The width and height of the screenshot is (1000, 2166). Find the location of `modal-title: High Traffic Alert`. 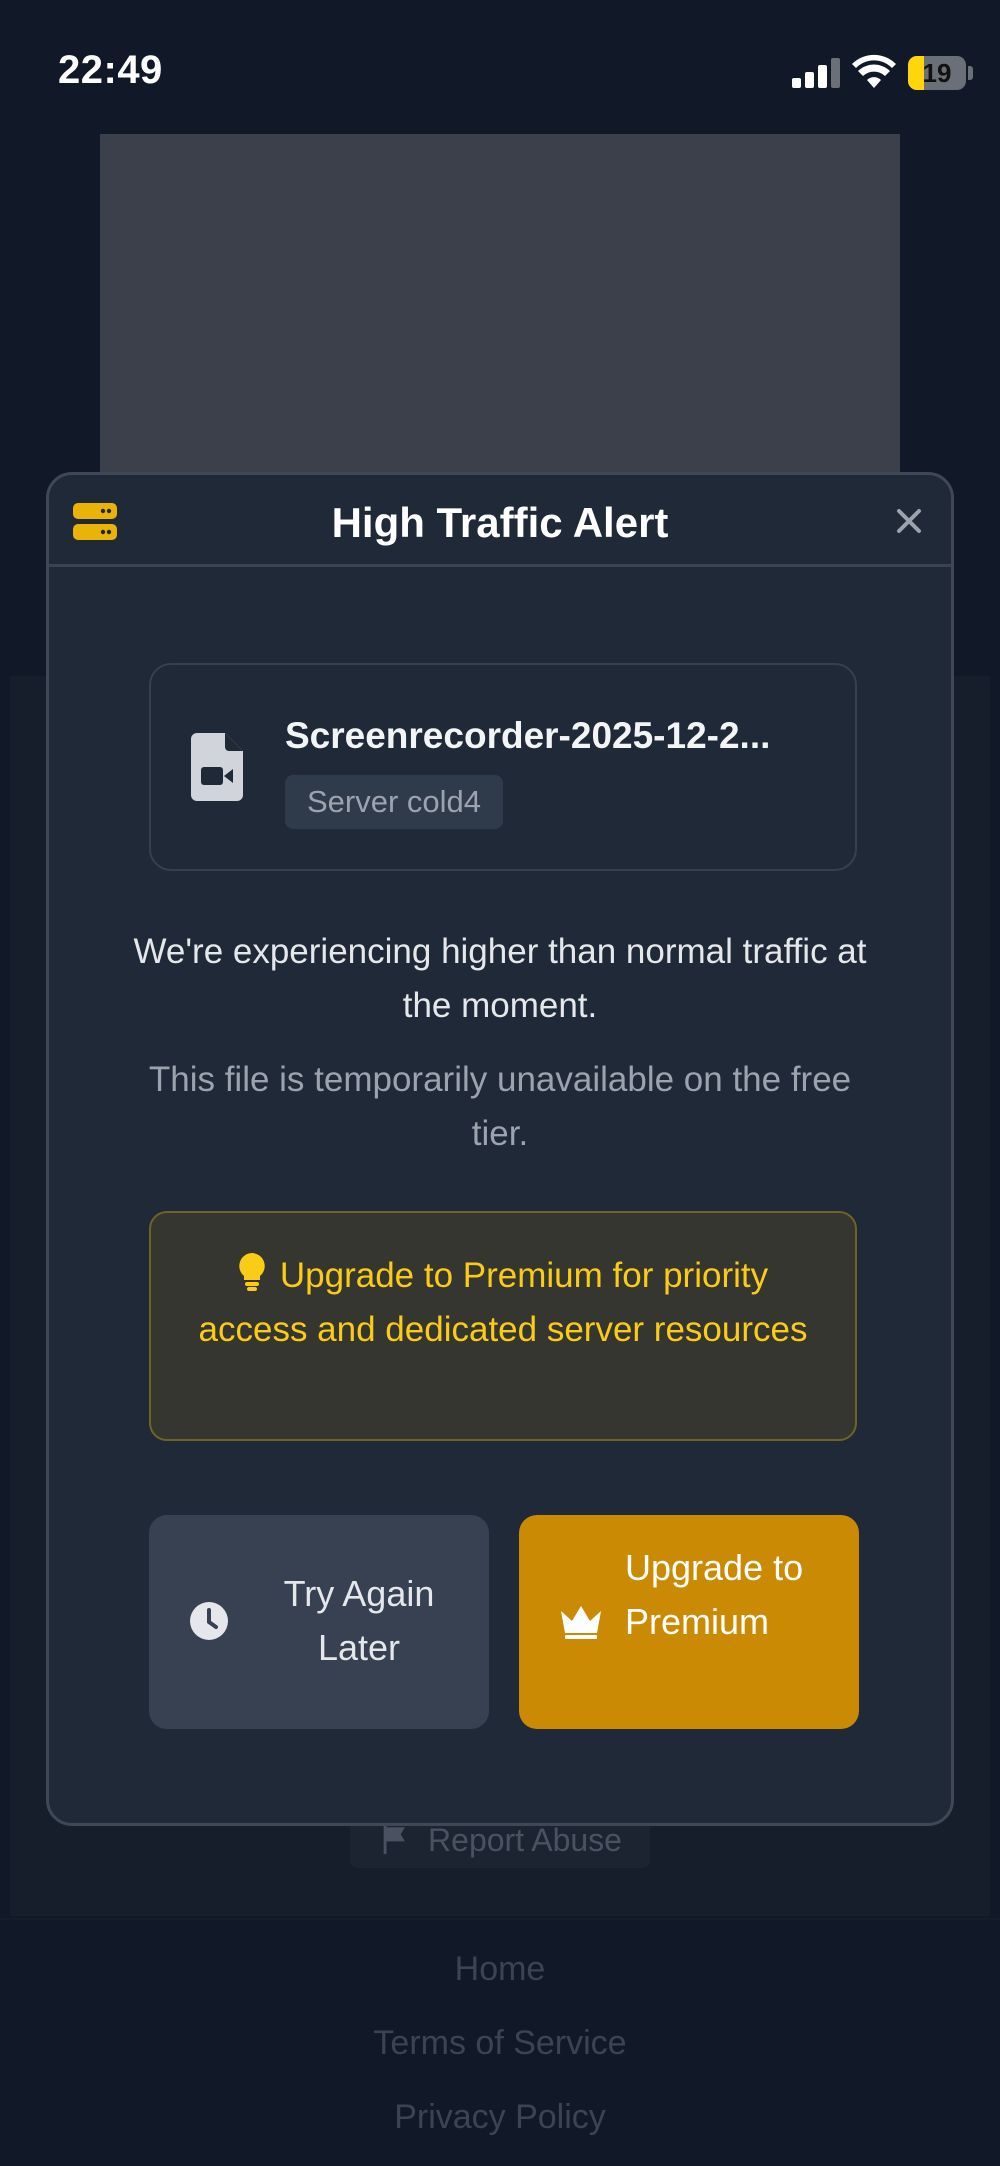

modal-title: High Traffic Alert is located at coordinates (500, 522).